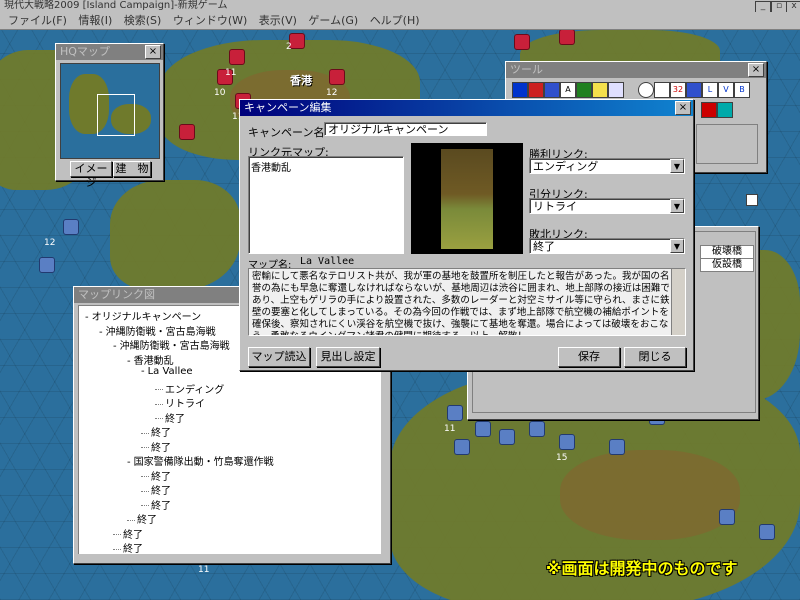  What do you see at coordinates (742, 90) in the screenshot?
I see `tool-icon-b: B` at bounding box center [742, 90].